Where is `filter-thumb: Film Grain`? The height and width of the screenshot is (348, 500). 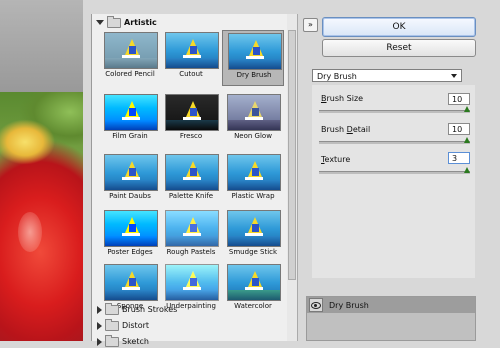 filter-thumb: Film Grain is located at coordinates (130, 120).